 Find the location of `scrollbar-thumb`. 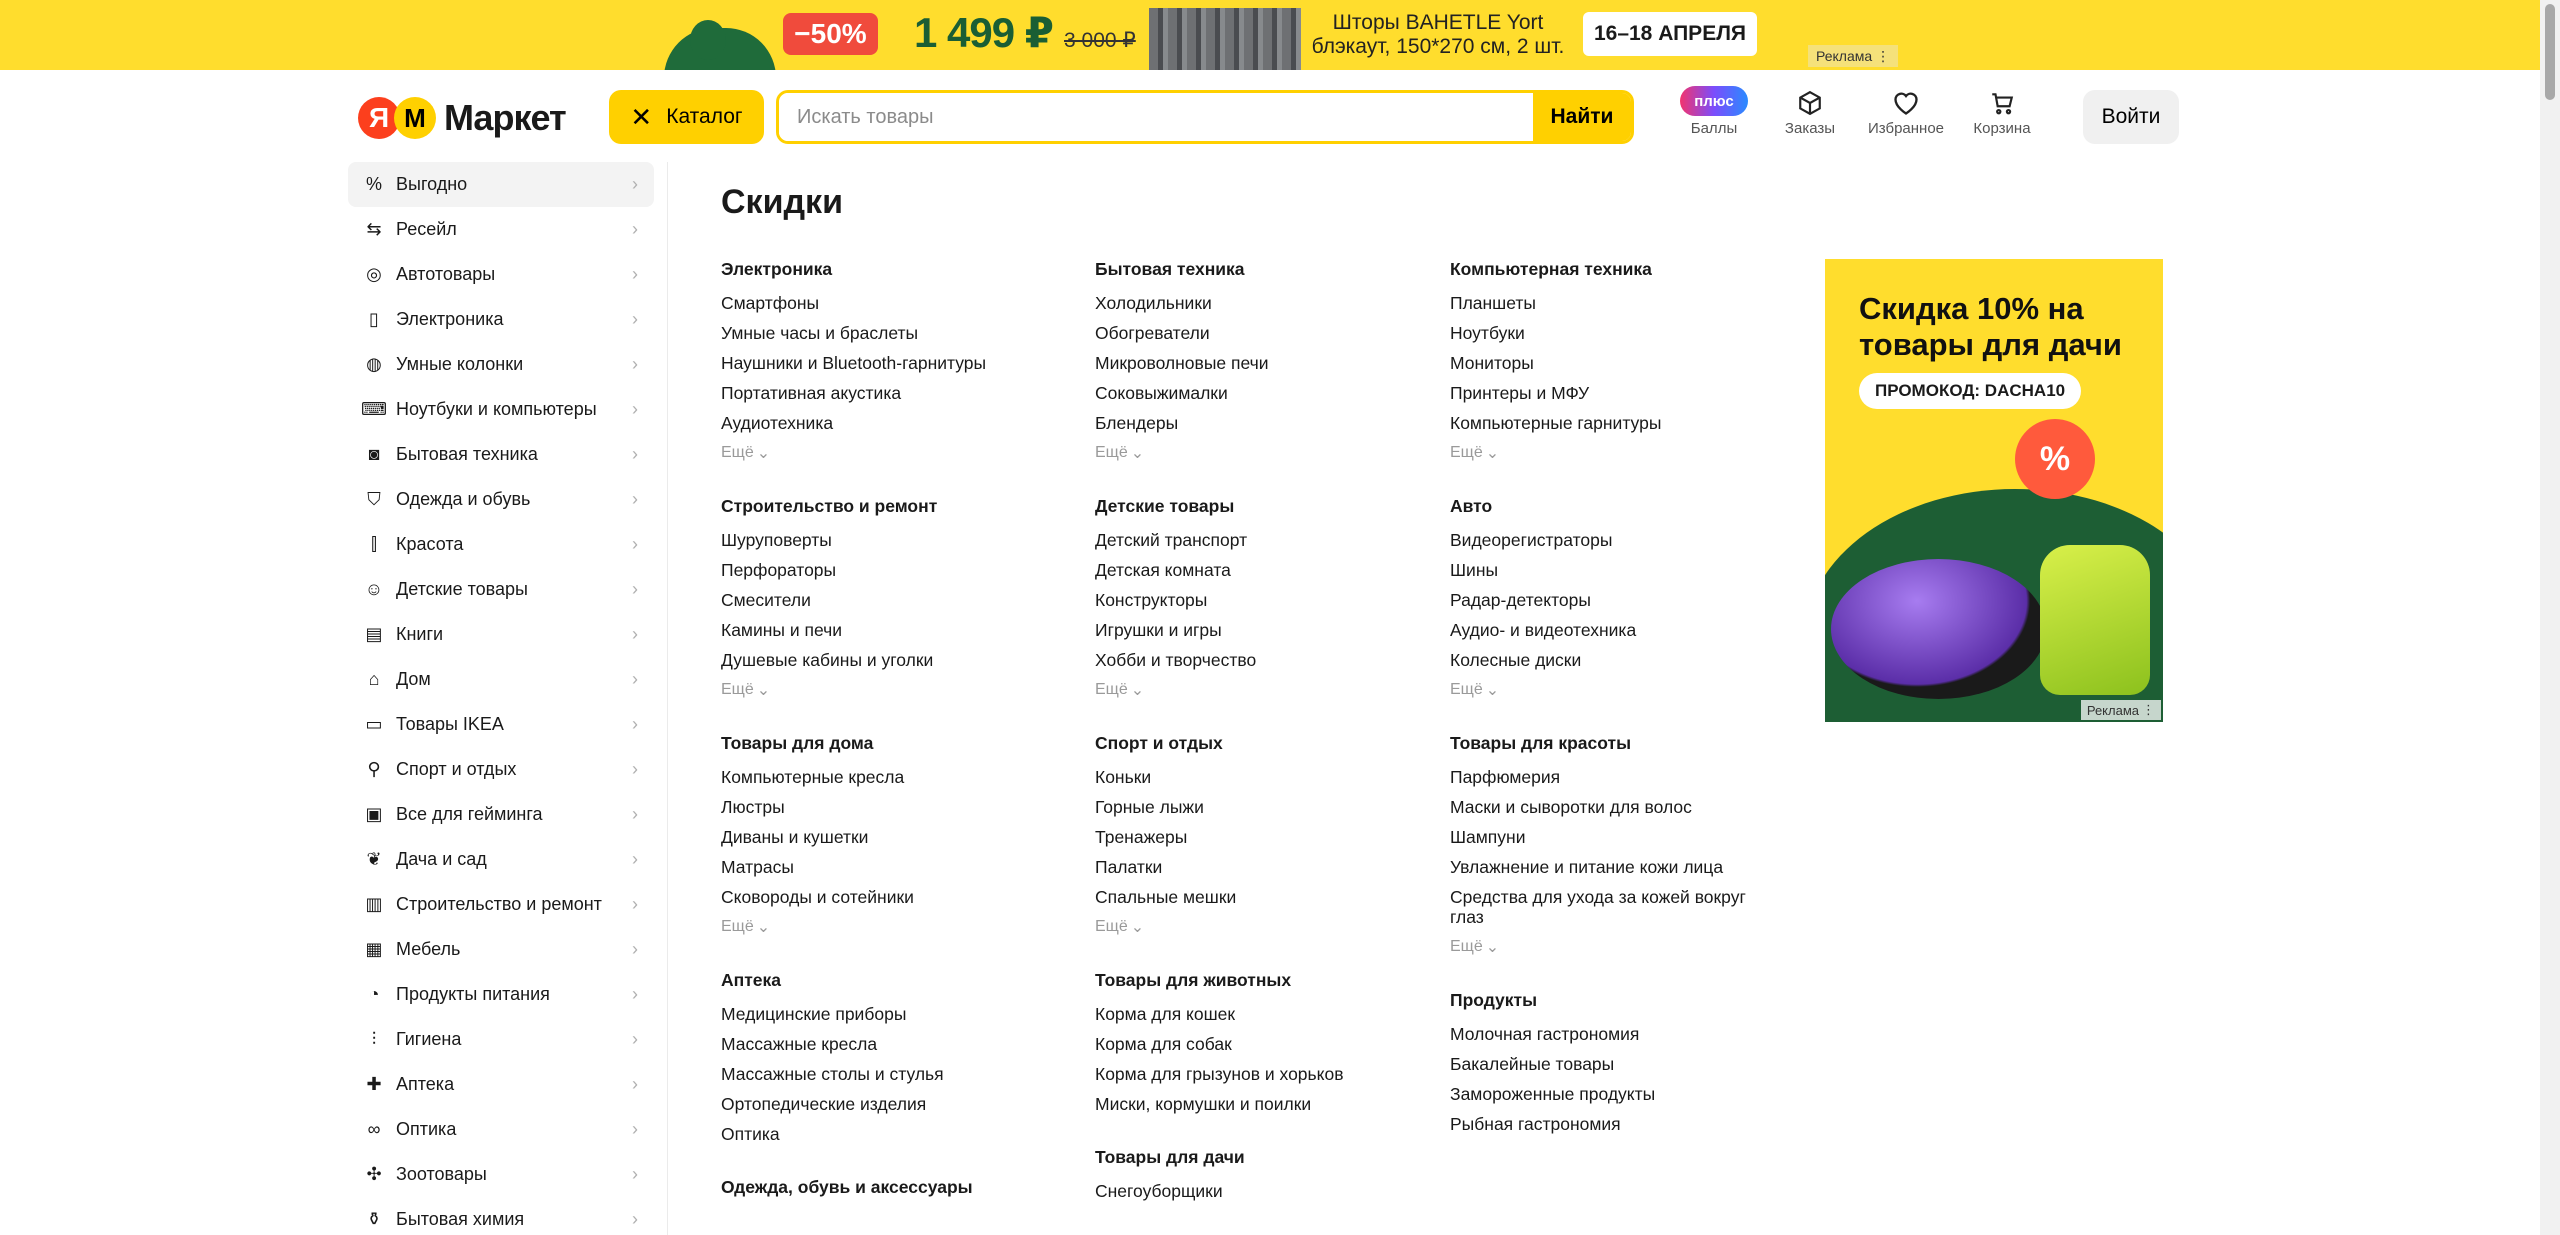

scrollbar-thumb is located at coordinates (2550, 52).